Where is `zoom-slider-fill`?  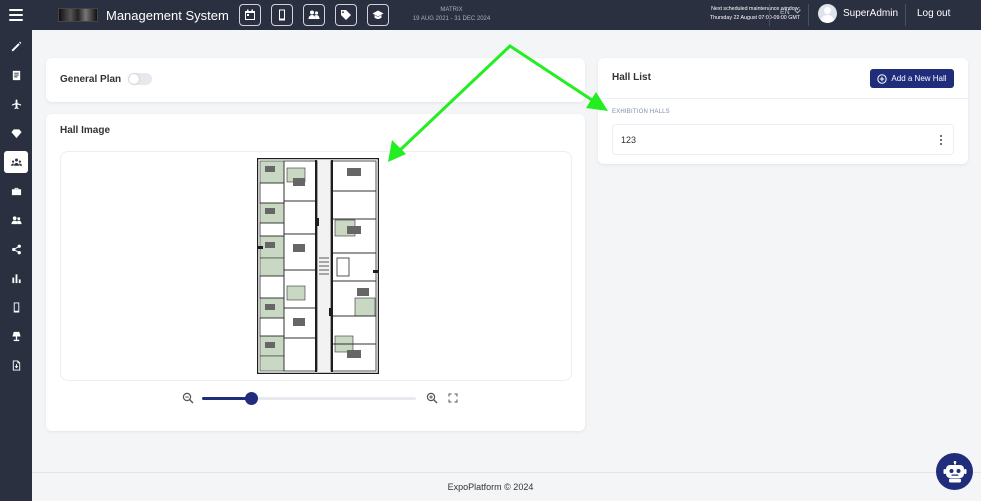
zoom-slider-fill is located at coordinates (227, 398).